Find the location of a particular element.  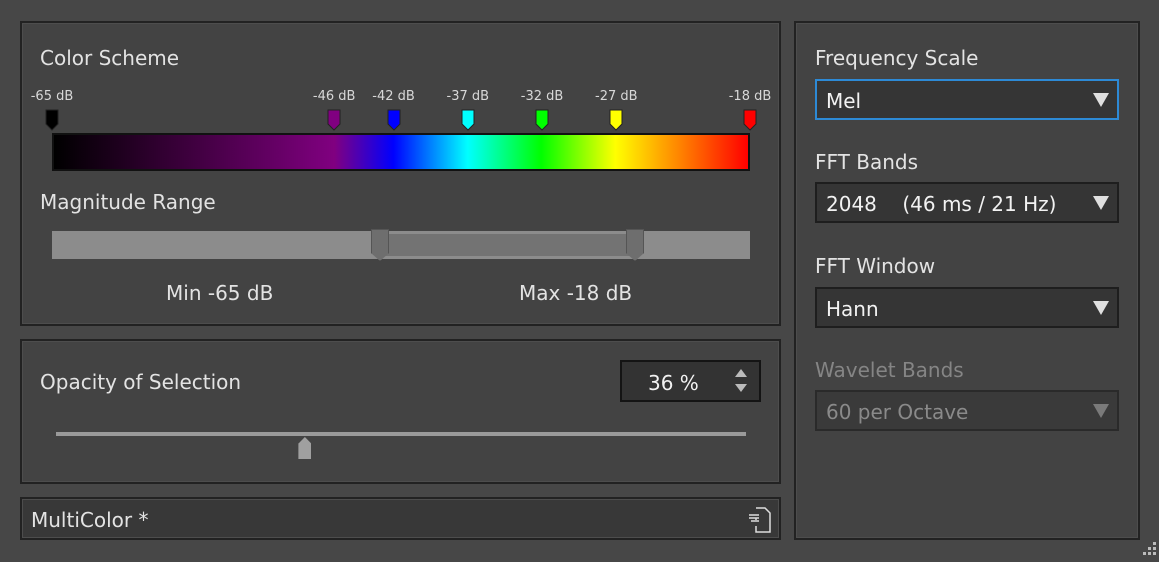

frequency-scale-value: Mel is located at coordinates (844, 101).